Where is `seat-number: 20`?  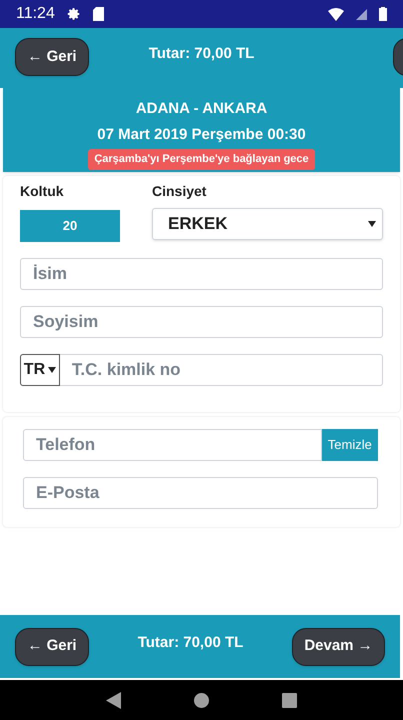 seat-number: 20 is located at coordinates (70, 226).